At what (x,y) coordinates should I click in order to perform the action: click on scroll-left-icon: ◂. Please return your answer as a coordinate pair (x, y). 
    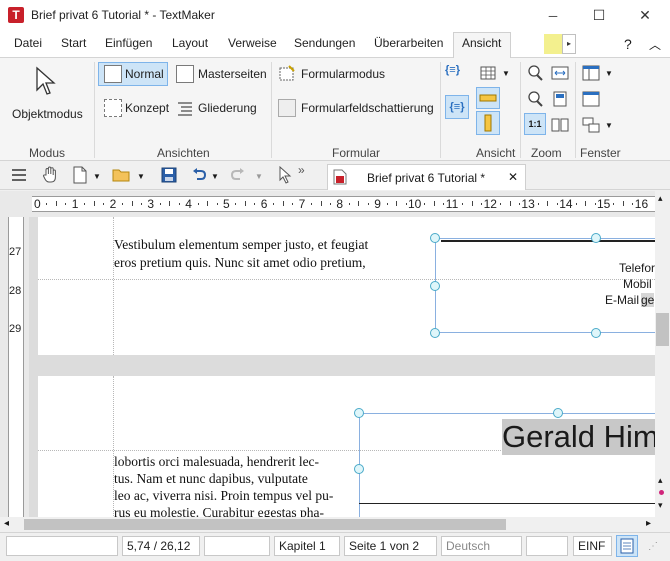
    Looking at the image, I should click on (6, 523).